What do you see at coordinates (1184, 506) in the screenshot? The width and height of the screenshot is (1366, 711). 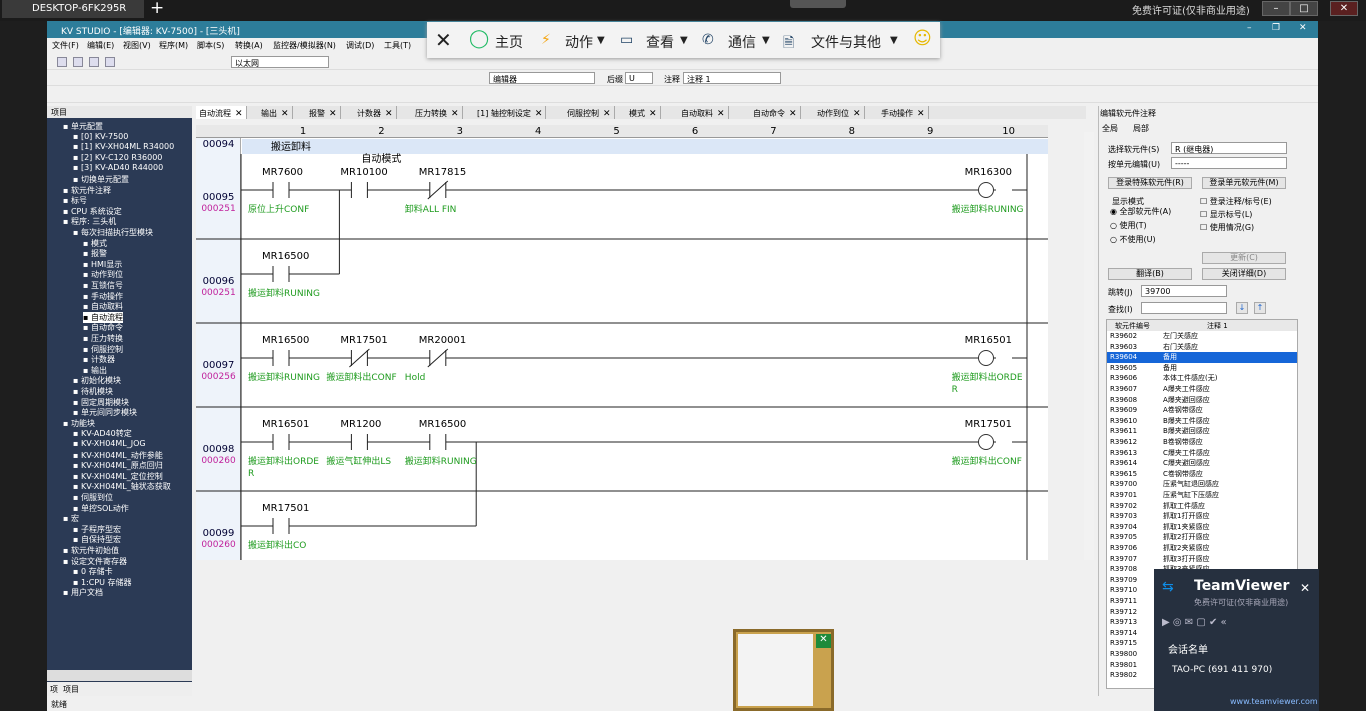 I see `device-comment: 抓取工件感应` at bounding box center [1184, 506].